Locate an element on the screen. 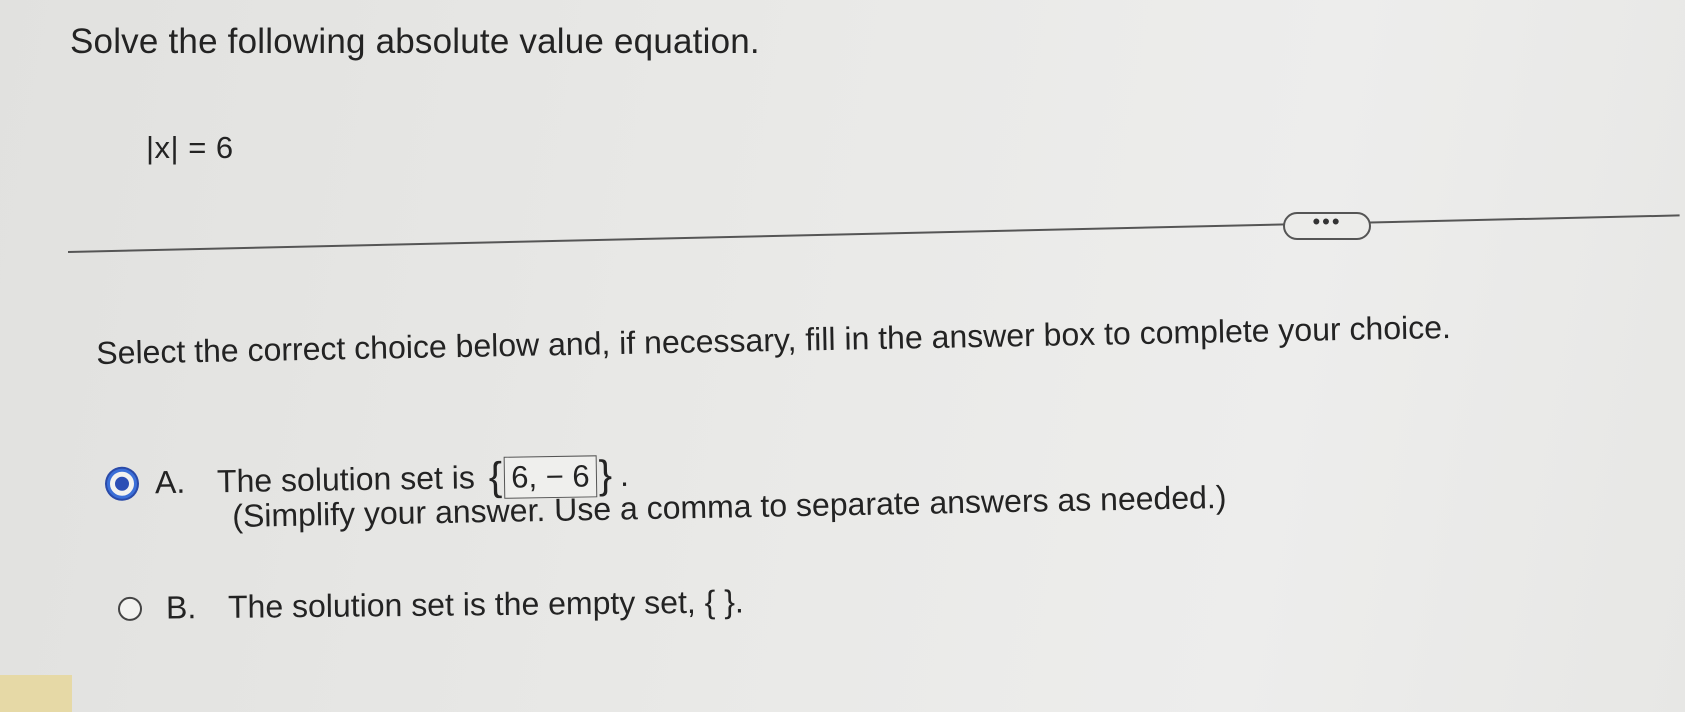 The height and width of the screenshot is (712, 1685). choice-a-letter: A. is located at coordinates (170, 482).